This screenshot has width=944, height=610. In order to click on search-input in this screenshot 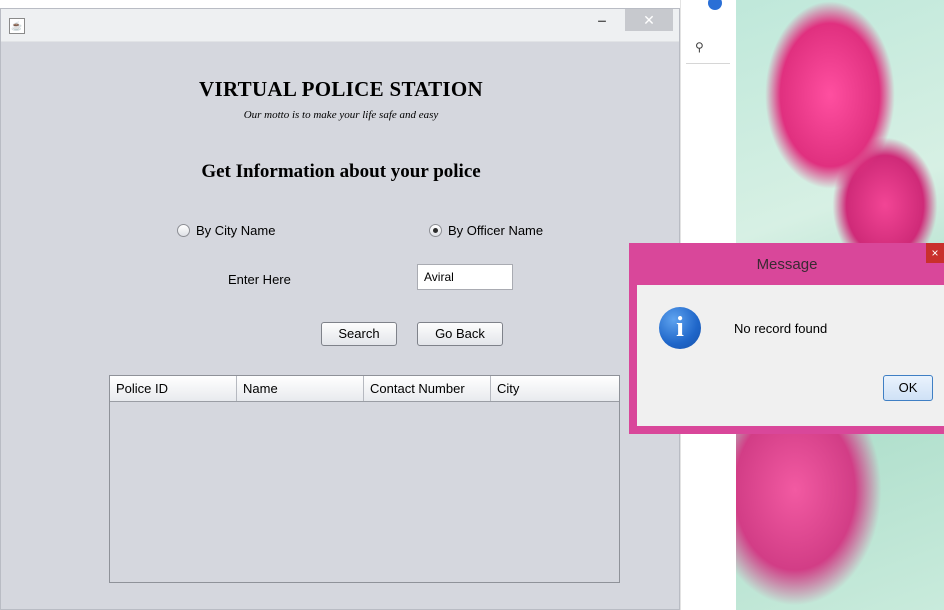, I will do `click(465, 277)`.